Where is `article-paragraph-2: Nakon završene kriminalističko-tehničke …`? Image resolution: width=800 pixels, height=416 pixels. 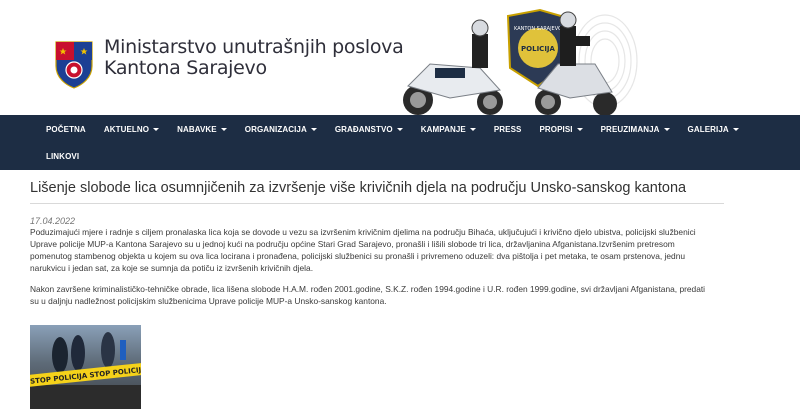 article-paragraph-2: Nakon završene kriminalističko-tehničke … is located at coordinates (375, 295).